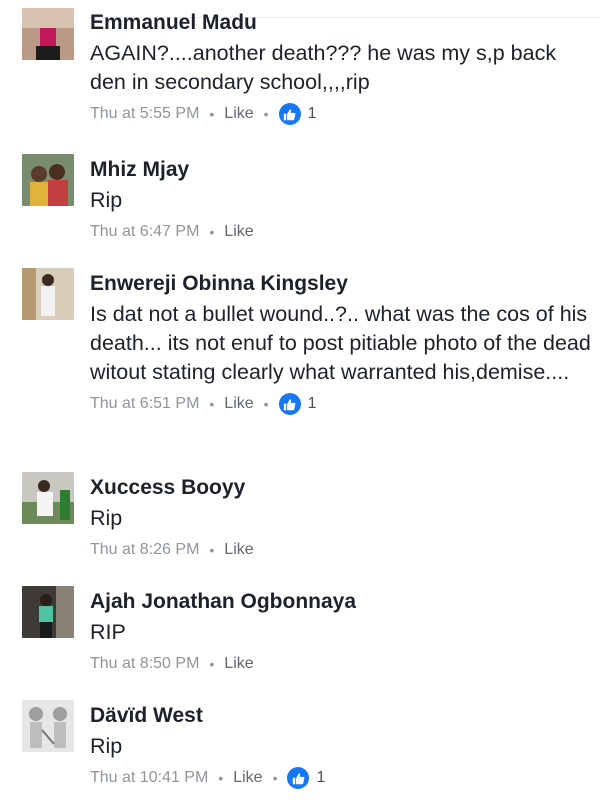 Image resolution: width=600 pixels, height=808 pixels. What do you see at coordinates (341, 114) in the screenshot?
I see `comment-meta: Thu at 5:55 PM • Like • 1` at bounding box center [341, 114].